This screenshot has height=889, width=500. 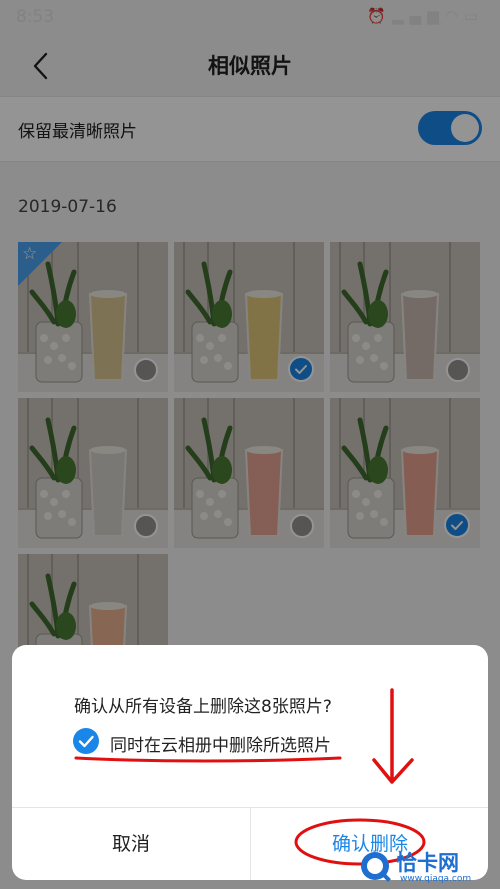 I want to click on watermark: 恰卡网 www.qiaqa.com, so click(x=427, y=867).